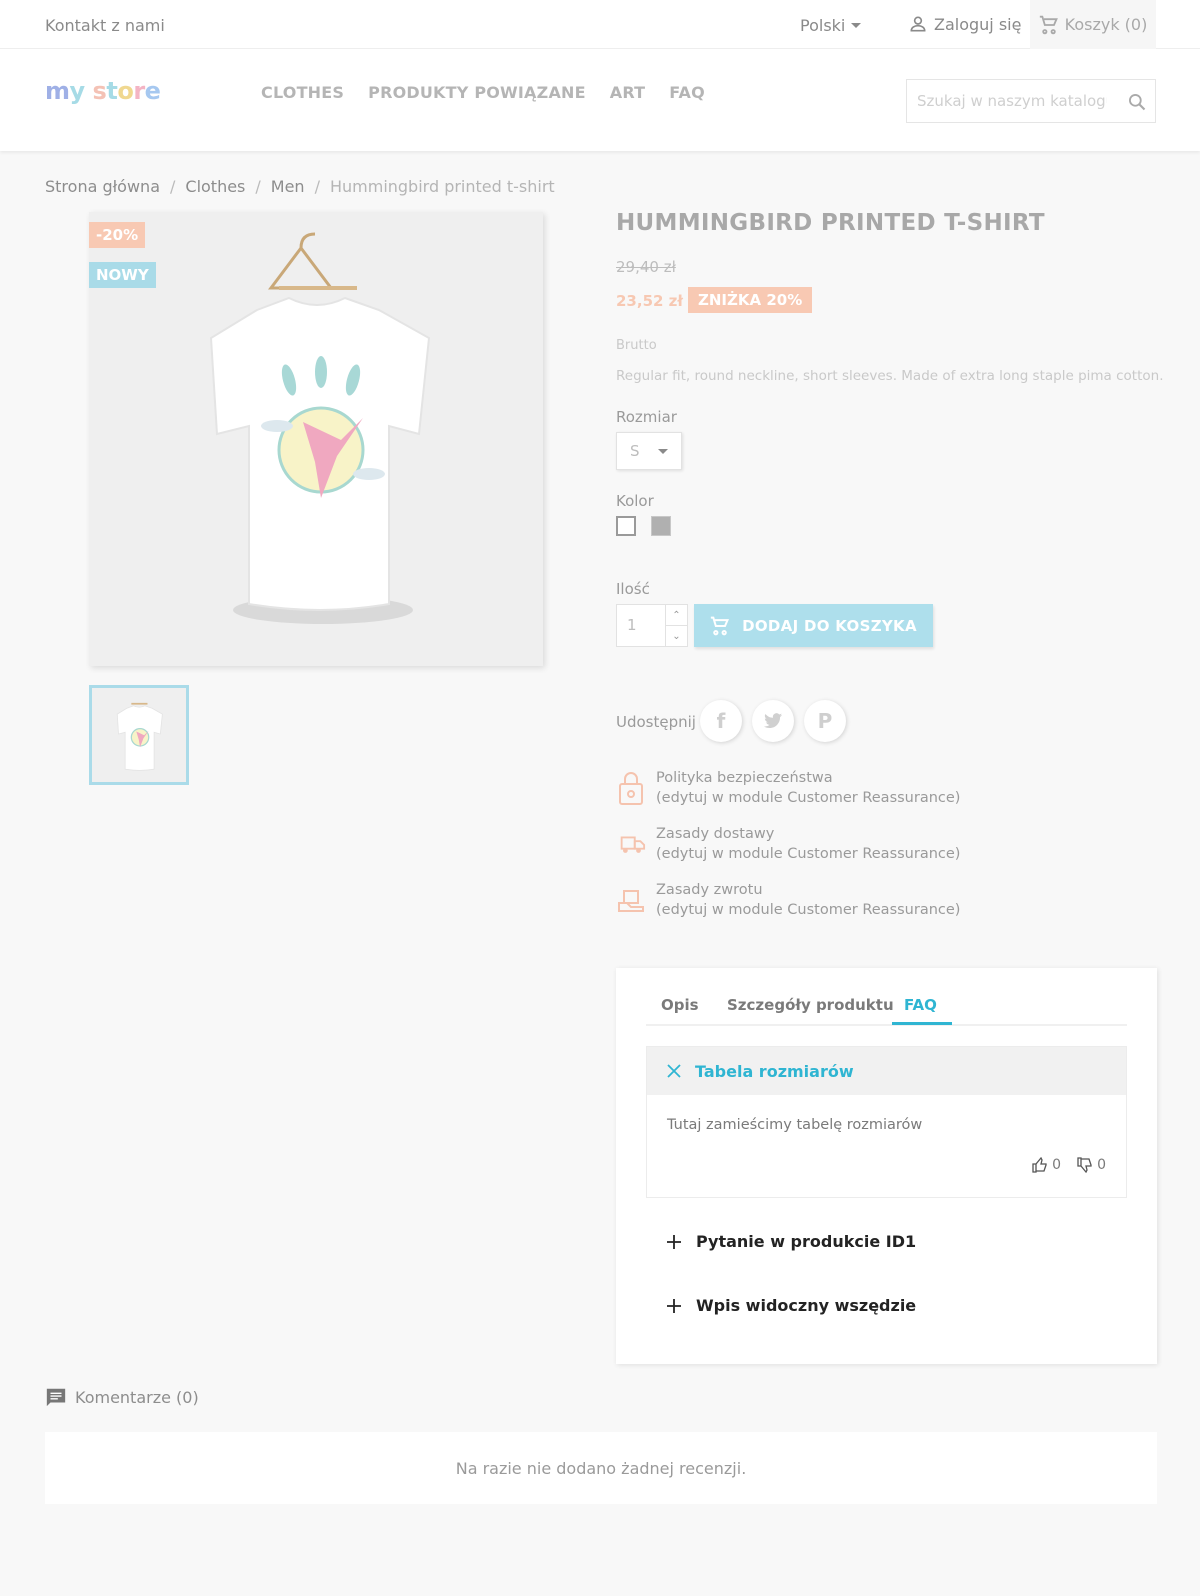  What do you see at coordinates (886, 1071) in the screenshot?
I see `faq-question-header: Tabela rozmiarów` at bounding box center [886, 1071].